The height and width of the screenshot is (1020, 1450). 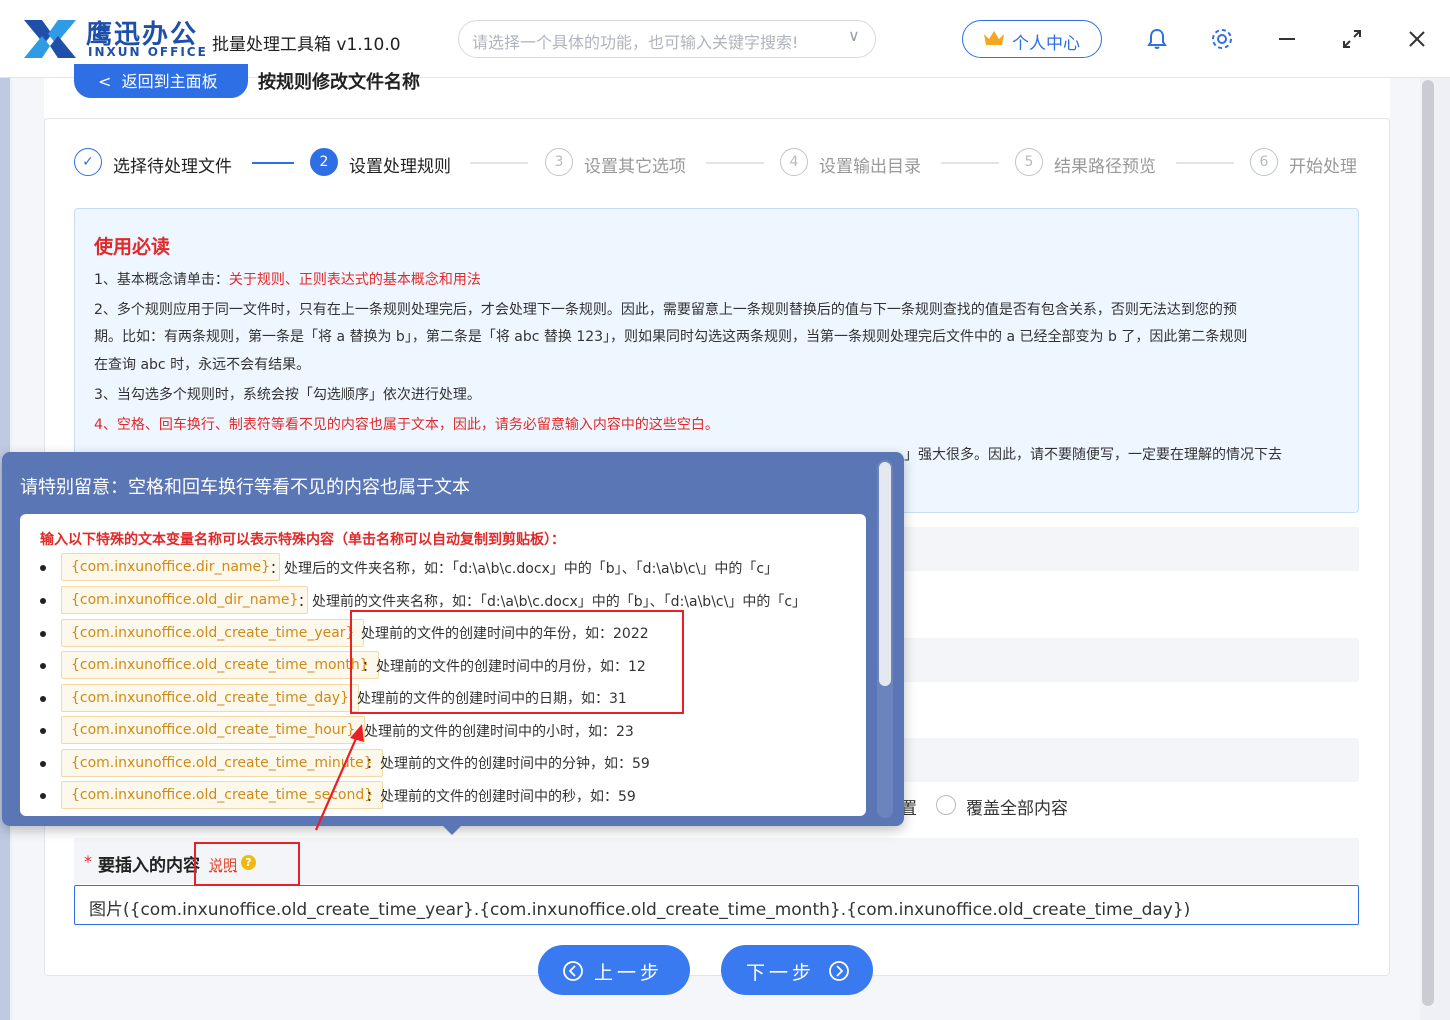 What do you see at coordinates (1046, 44) in the screenshot?
I see `personal-center-label: 个人中心` at bounding box center [1046, 44].